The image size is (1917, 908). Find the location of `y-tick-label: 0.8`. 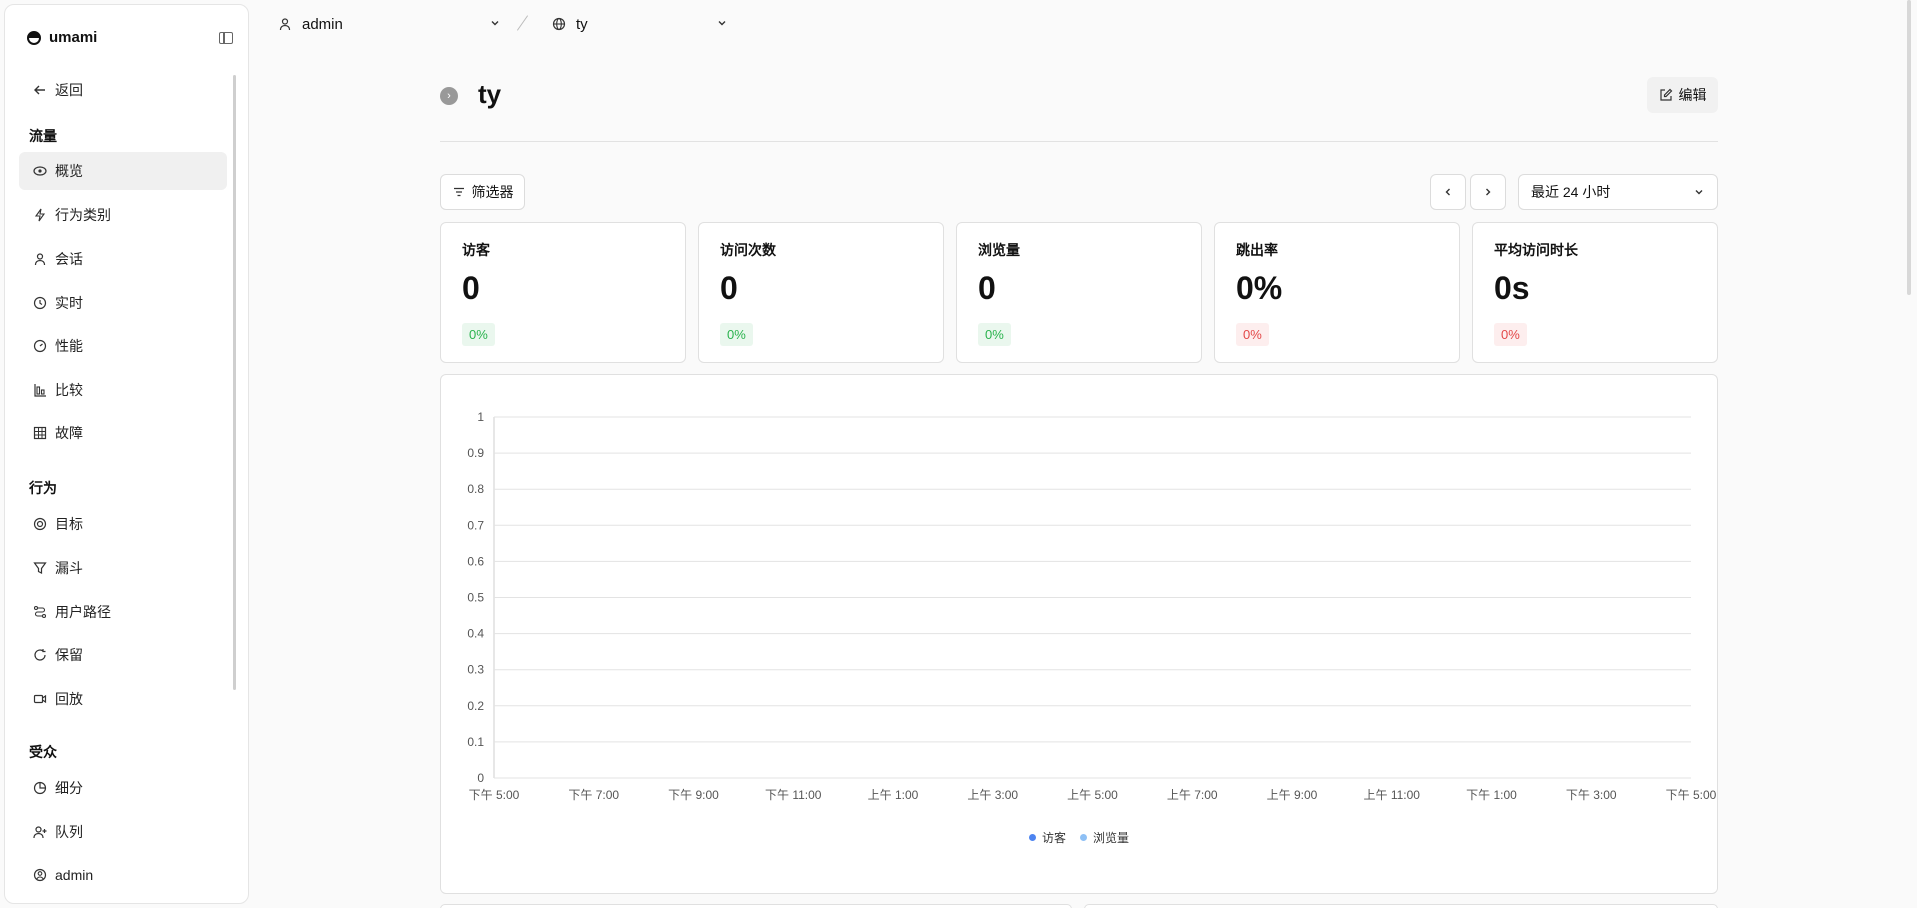

y-tick-label: 0.8 is located at coordinates (475, 489).